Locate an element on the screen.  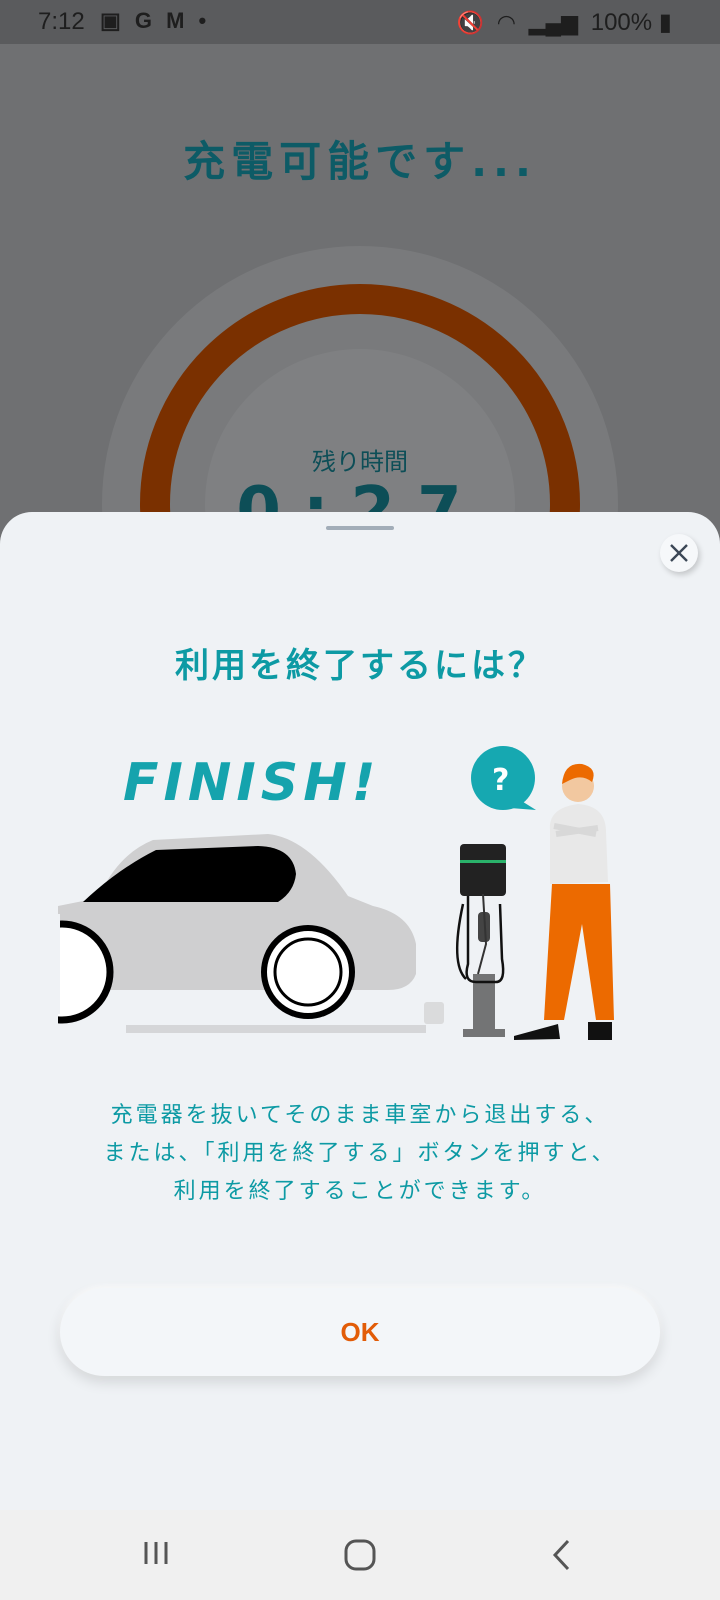
ok-button: OK is located at coordinates (360, 1332).